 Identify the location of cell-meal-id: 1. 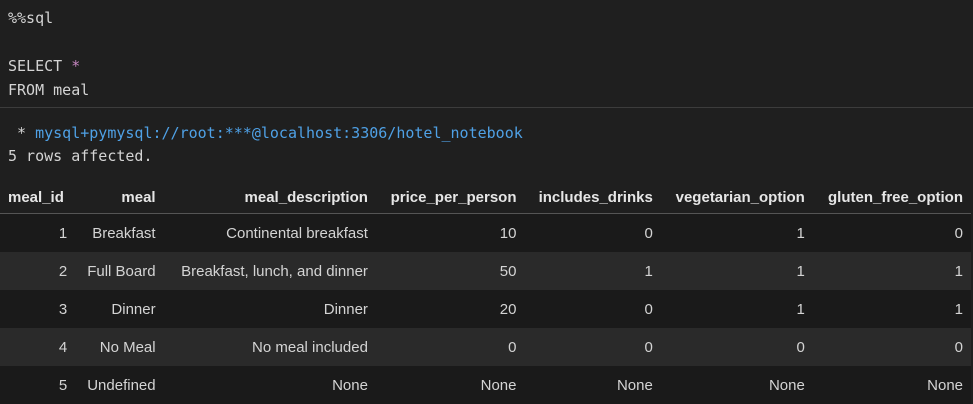
(38, 232).